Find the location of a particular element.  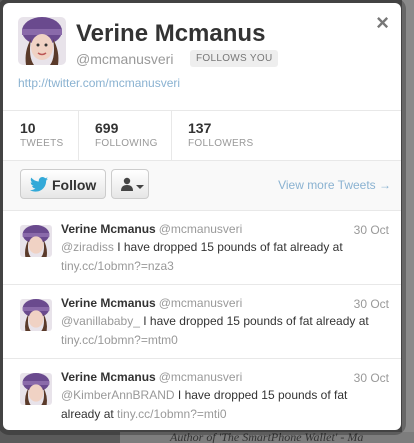

stat-followers: 137 FOLLOWERS is located at coordinates (221, 134).